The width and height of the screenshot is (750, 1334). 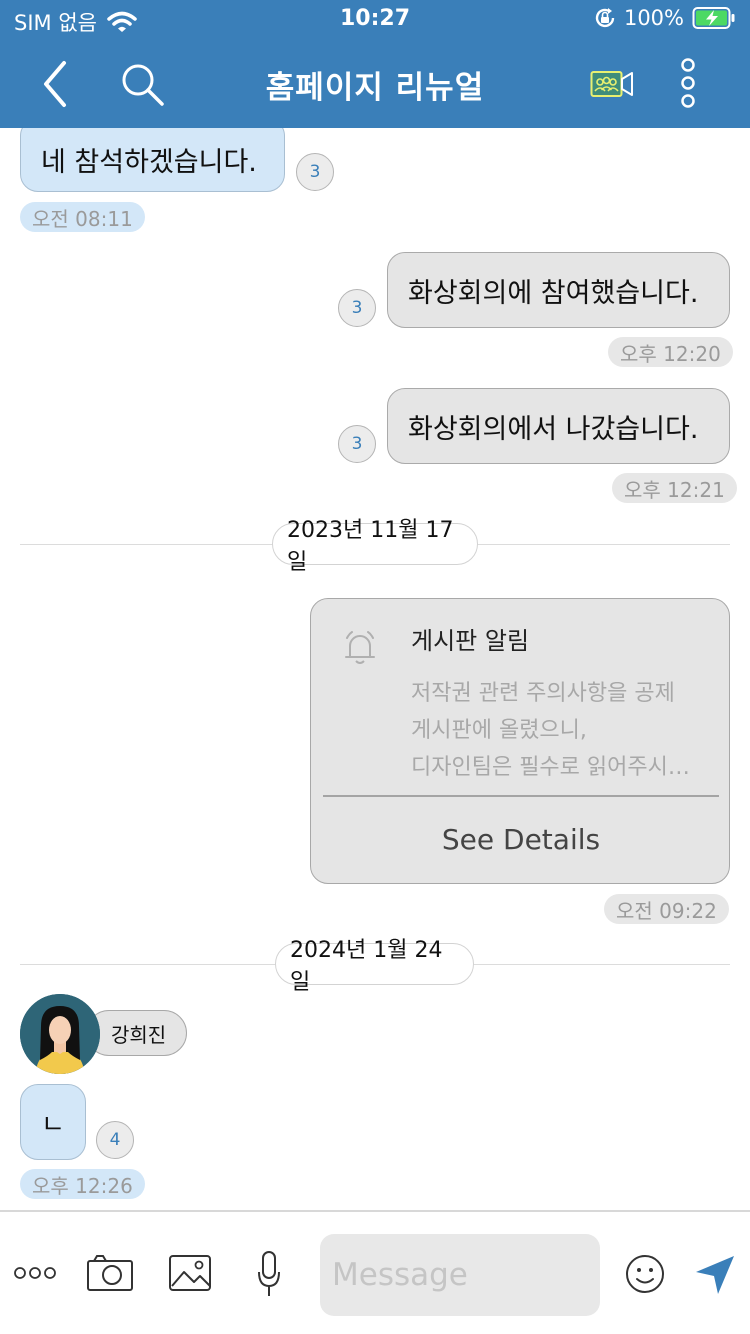 What do you see at coordinates (375, 20) in the screenshot?
I see `status-bar: SIM 없음 10:27 100%` at bounding box center [375, 20].